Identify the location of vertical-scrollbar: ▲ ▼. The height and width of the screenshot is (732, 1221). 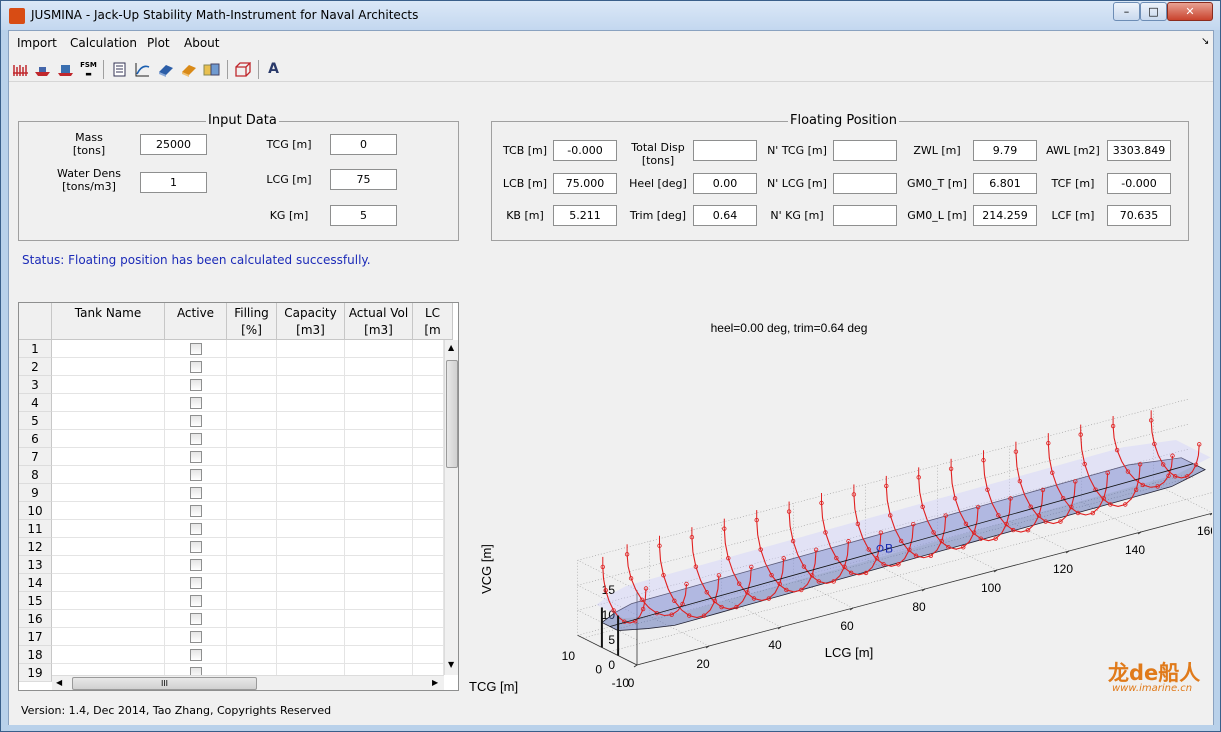
(451, 507).